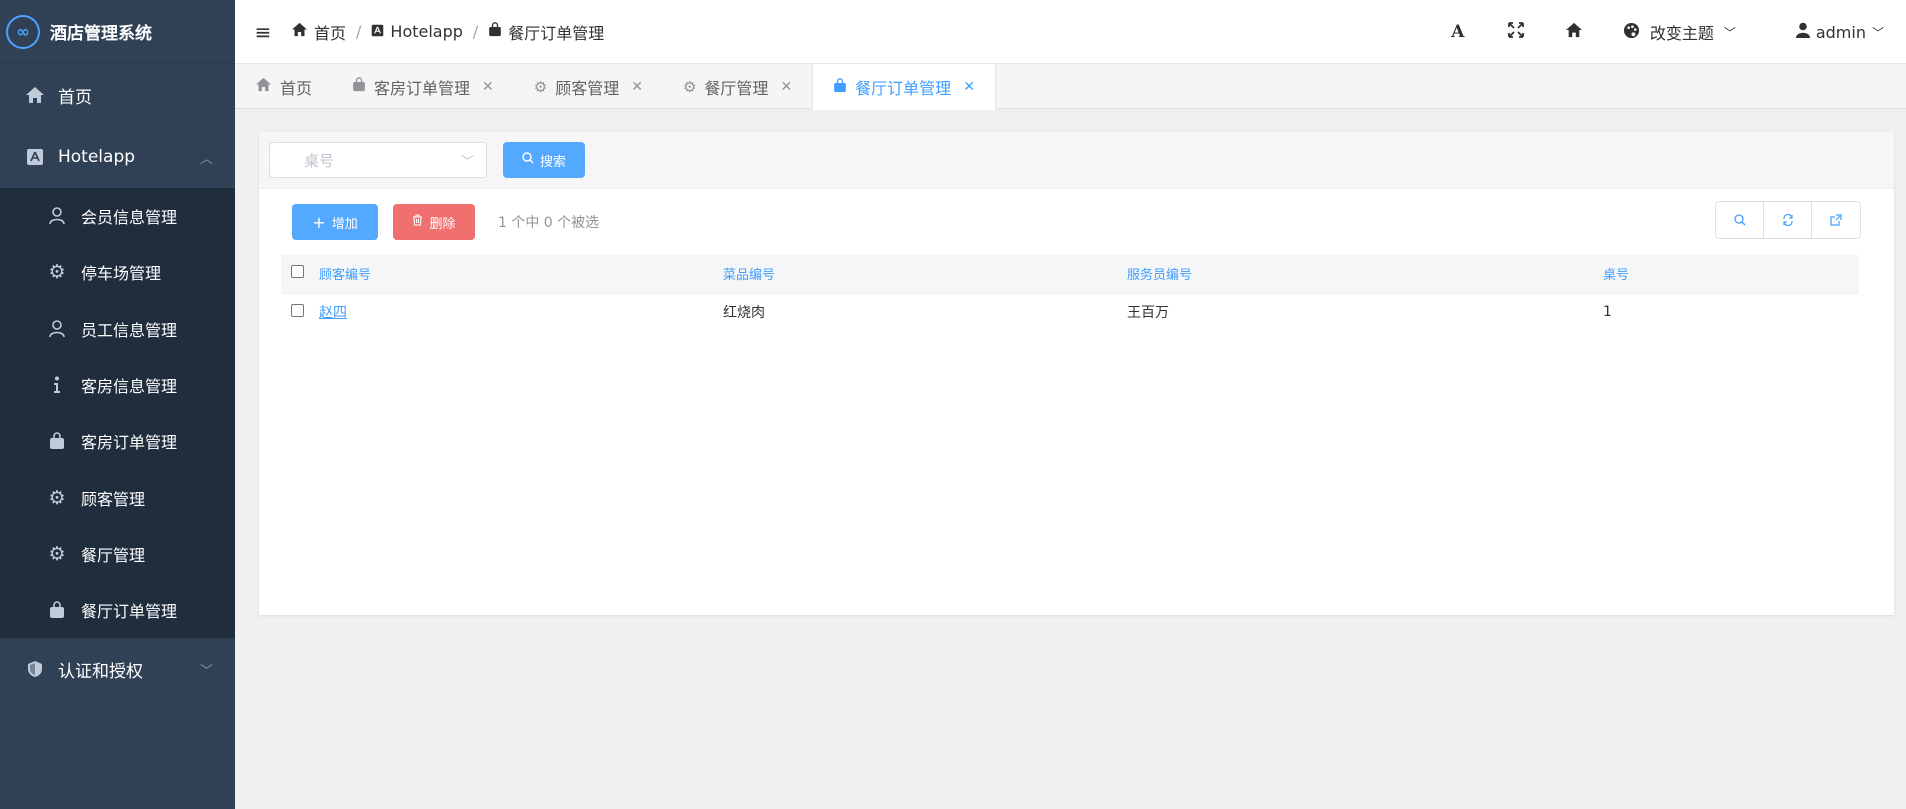  I want to click on selection-info: 1 个中 0 个被选, so click(549, 223).